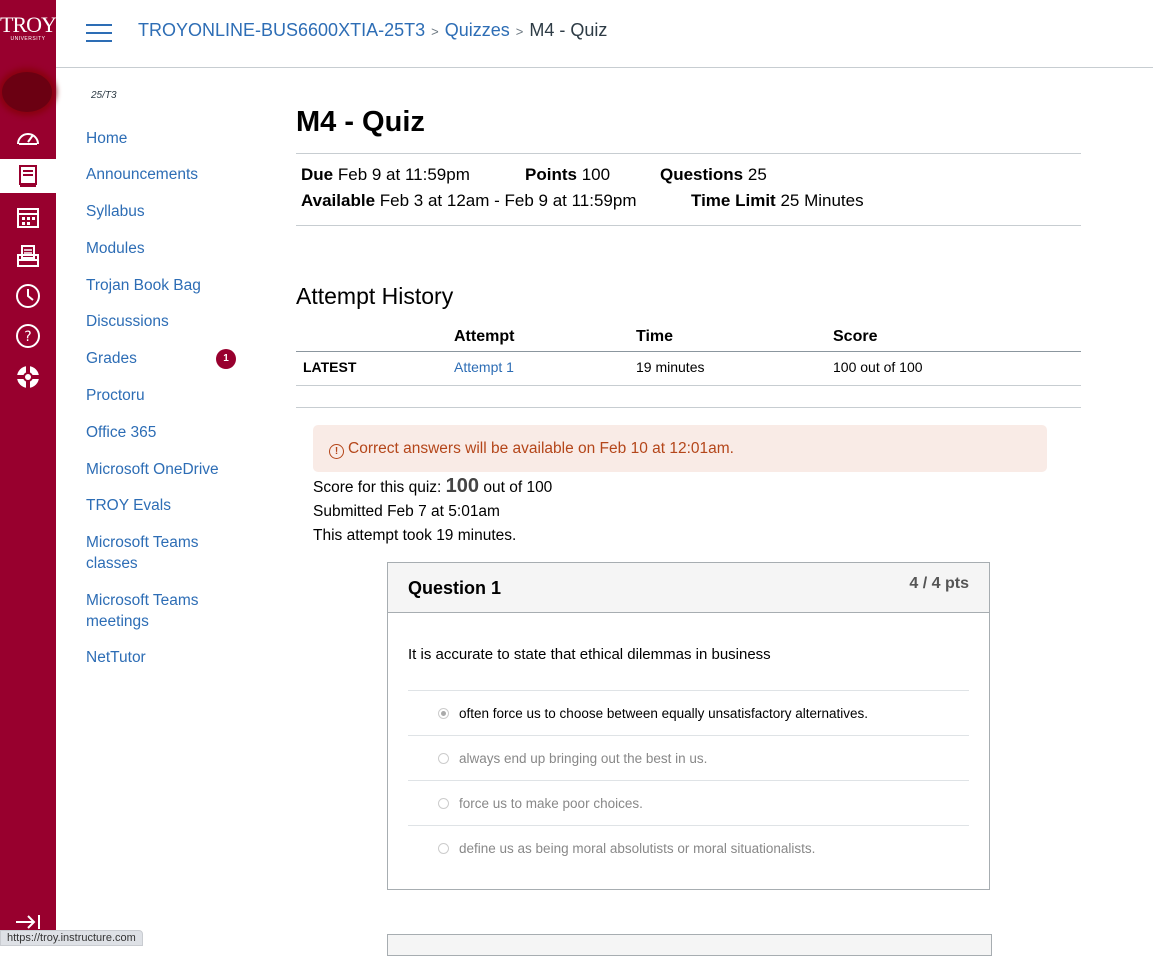 This screenshot has height=956, width=1153. Describe the element at coordinates (104, 95) in the screenshot. I see `term-label: 25/T3` at that location.